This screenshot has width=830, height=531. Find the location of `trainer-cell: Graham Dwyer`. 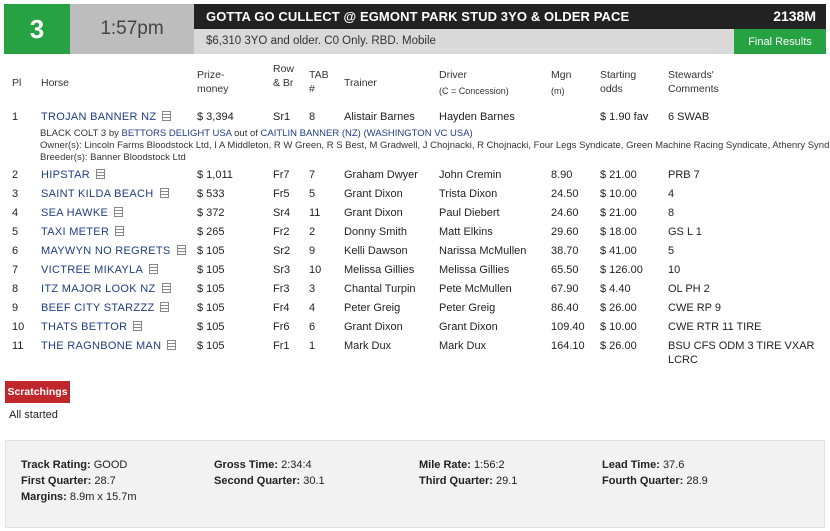

trainer-cell: Graham Dwyer is located at coordinates (381, 175).